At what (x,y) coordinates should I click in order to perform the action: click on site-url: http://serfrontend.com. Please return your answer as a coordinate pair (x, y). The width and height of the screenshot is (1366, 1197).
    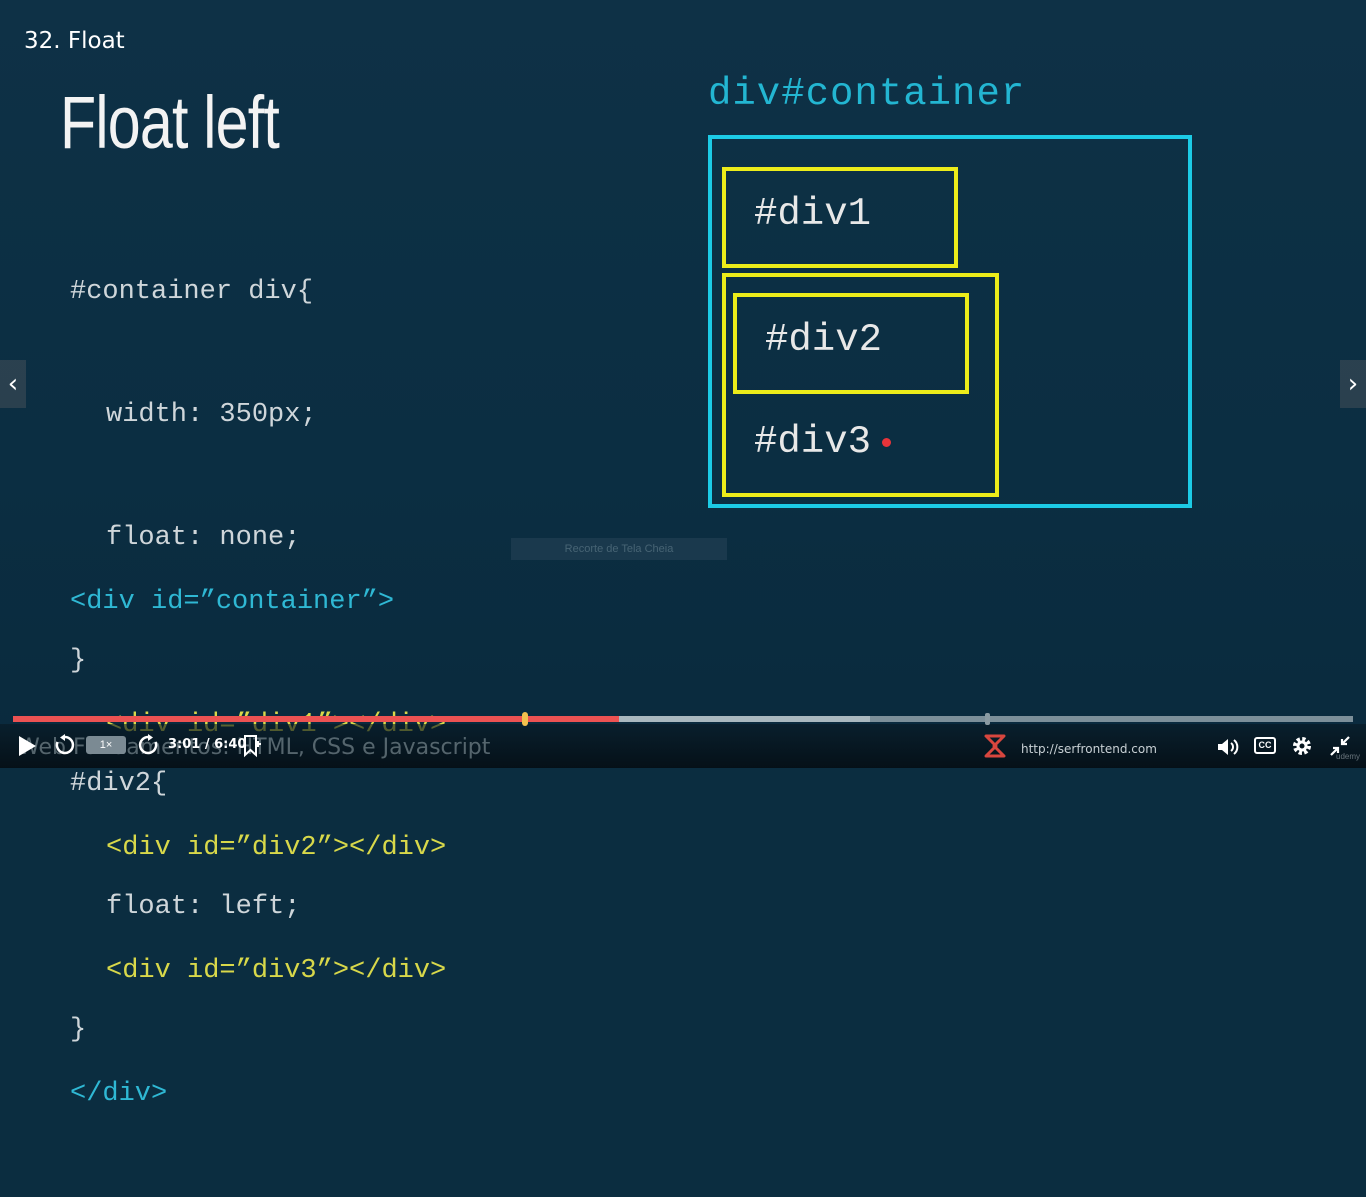
    Looking at the image, I should click on (1089, 749).